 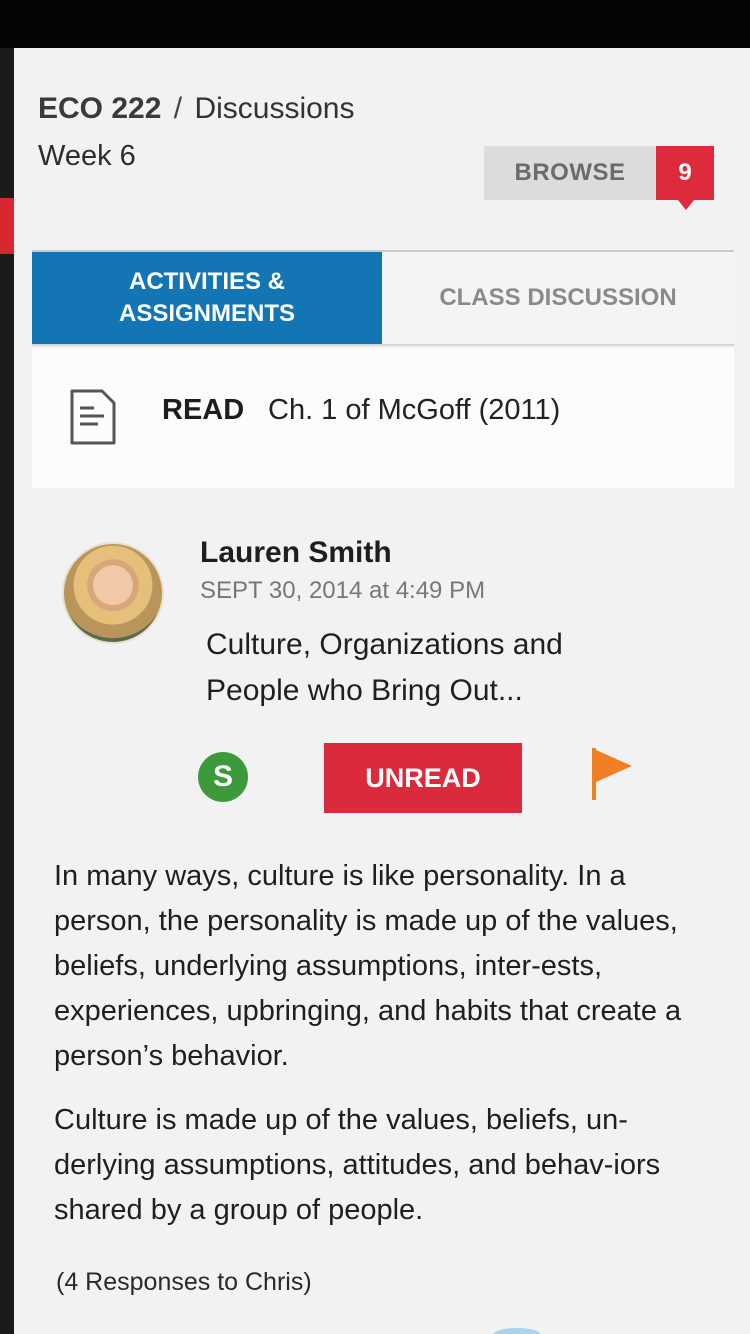 I want to click on browse-button: BROWSE 9, so click(x=599, y=178).